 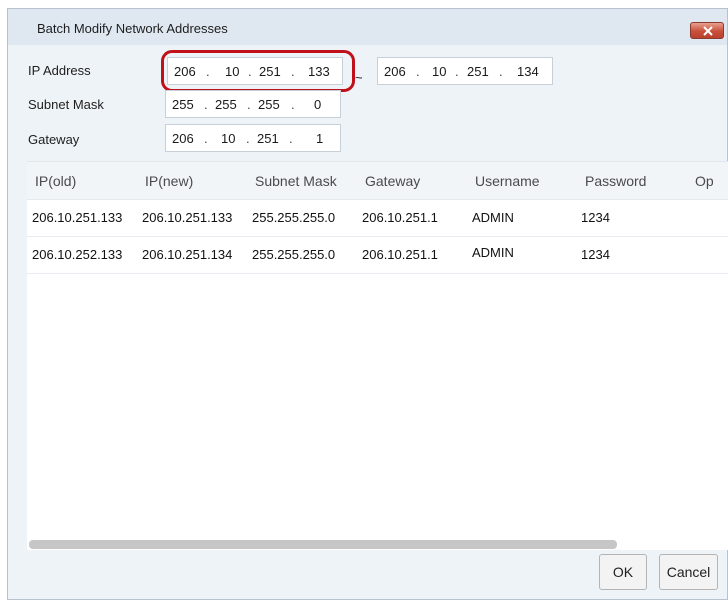 I want to click on subnet-mask-field: 255 . 255 . 255 . 0, so click(x=253, y=104).